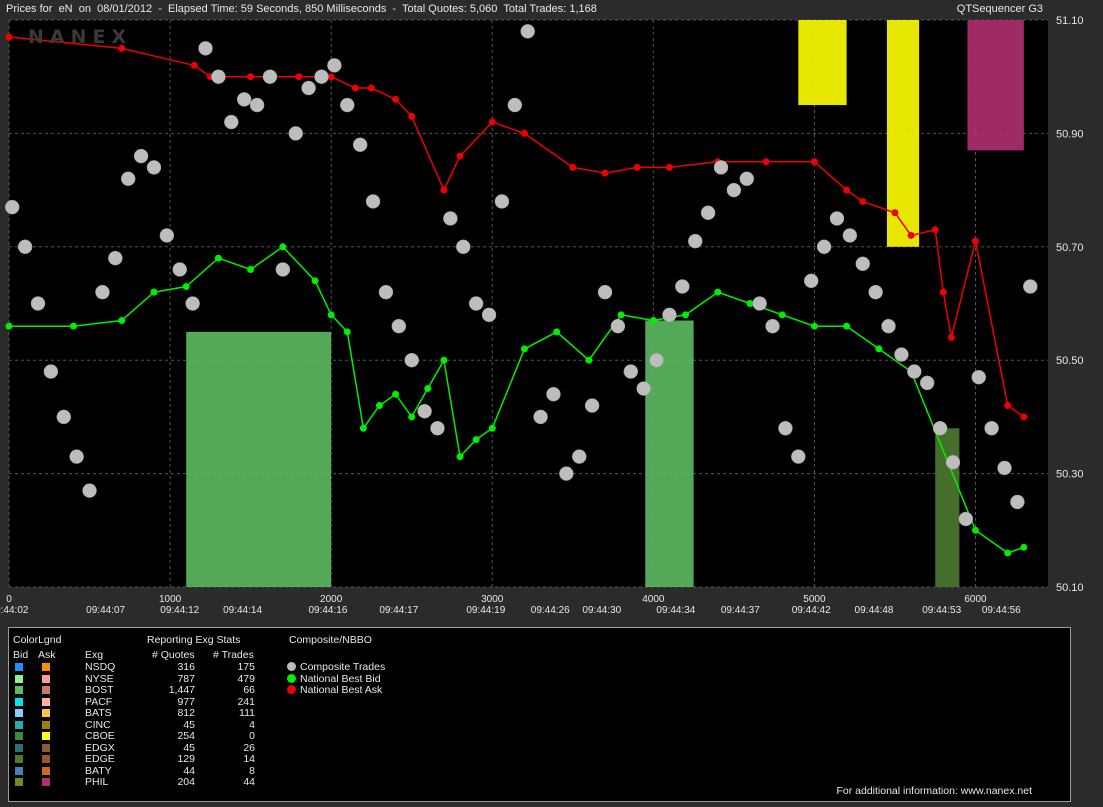 Image resolution: width=1103 pixels, height=807 pixels. I want to click on exchange-trade-count: 4, so click(252, 724).